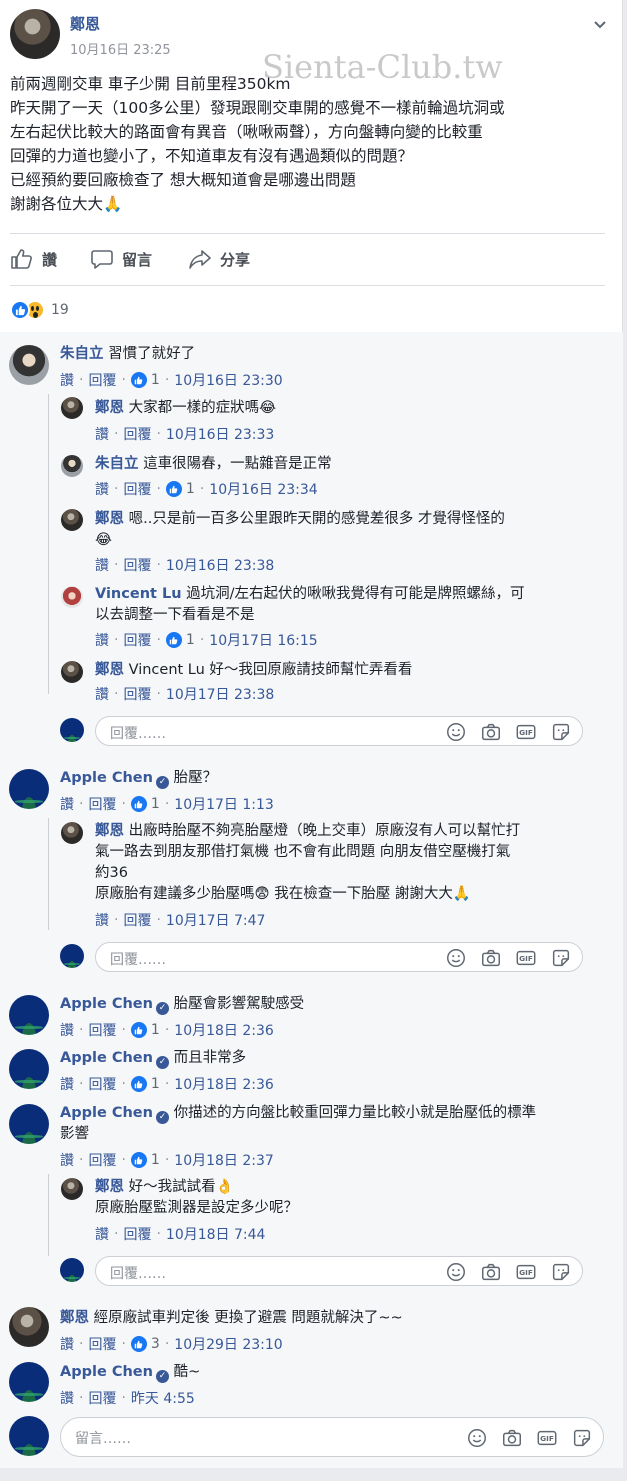 This screenshot has height=1481, width=627. What do you see at coordinates (216, 1234) in the screenshot?
I see `comment-time: 10月18日 7:44` at bounding box center [216, 1234].